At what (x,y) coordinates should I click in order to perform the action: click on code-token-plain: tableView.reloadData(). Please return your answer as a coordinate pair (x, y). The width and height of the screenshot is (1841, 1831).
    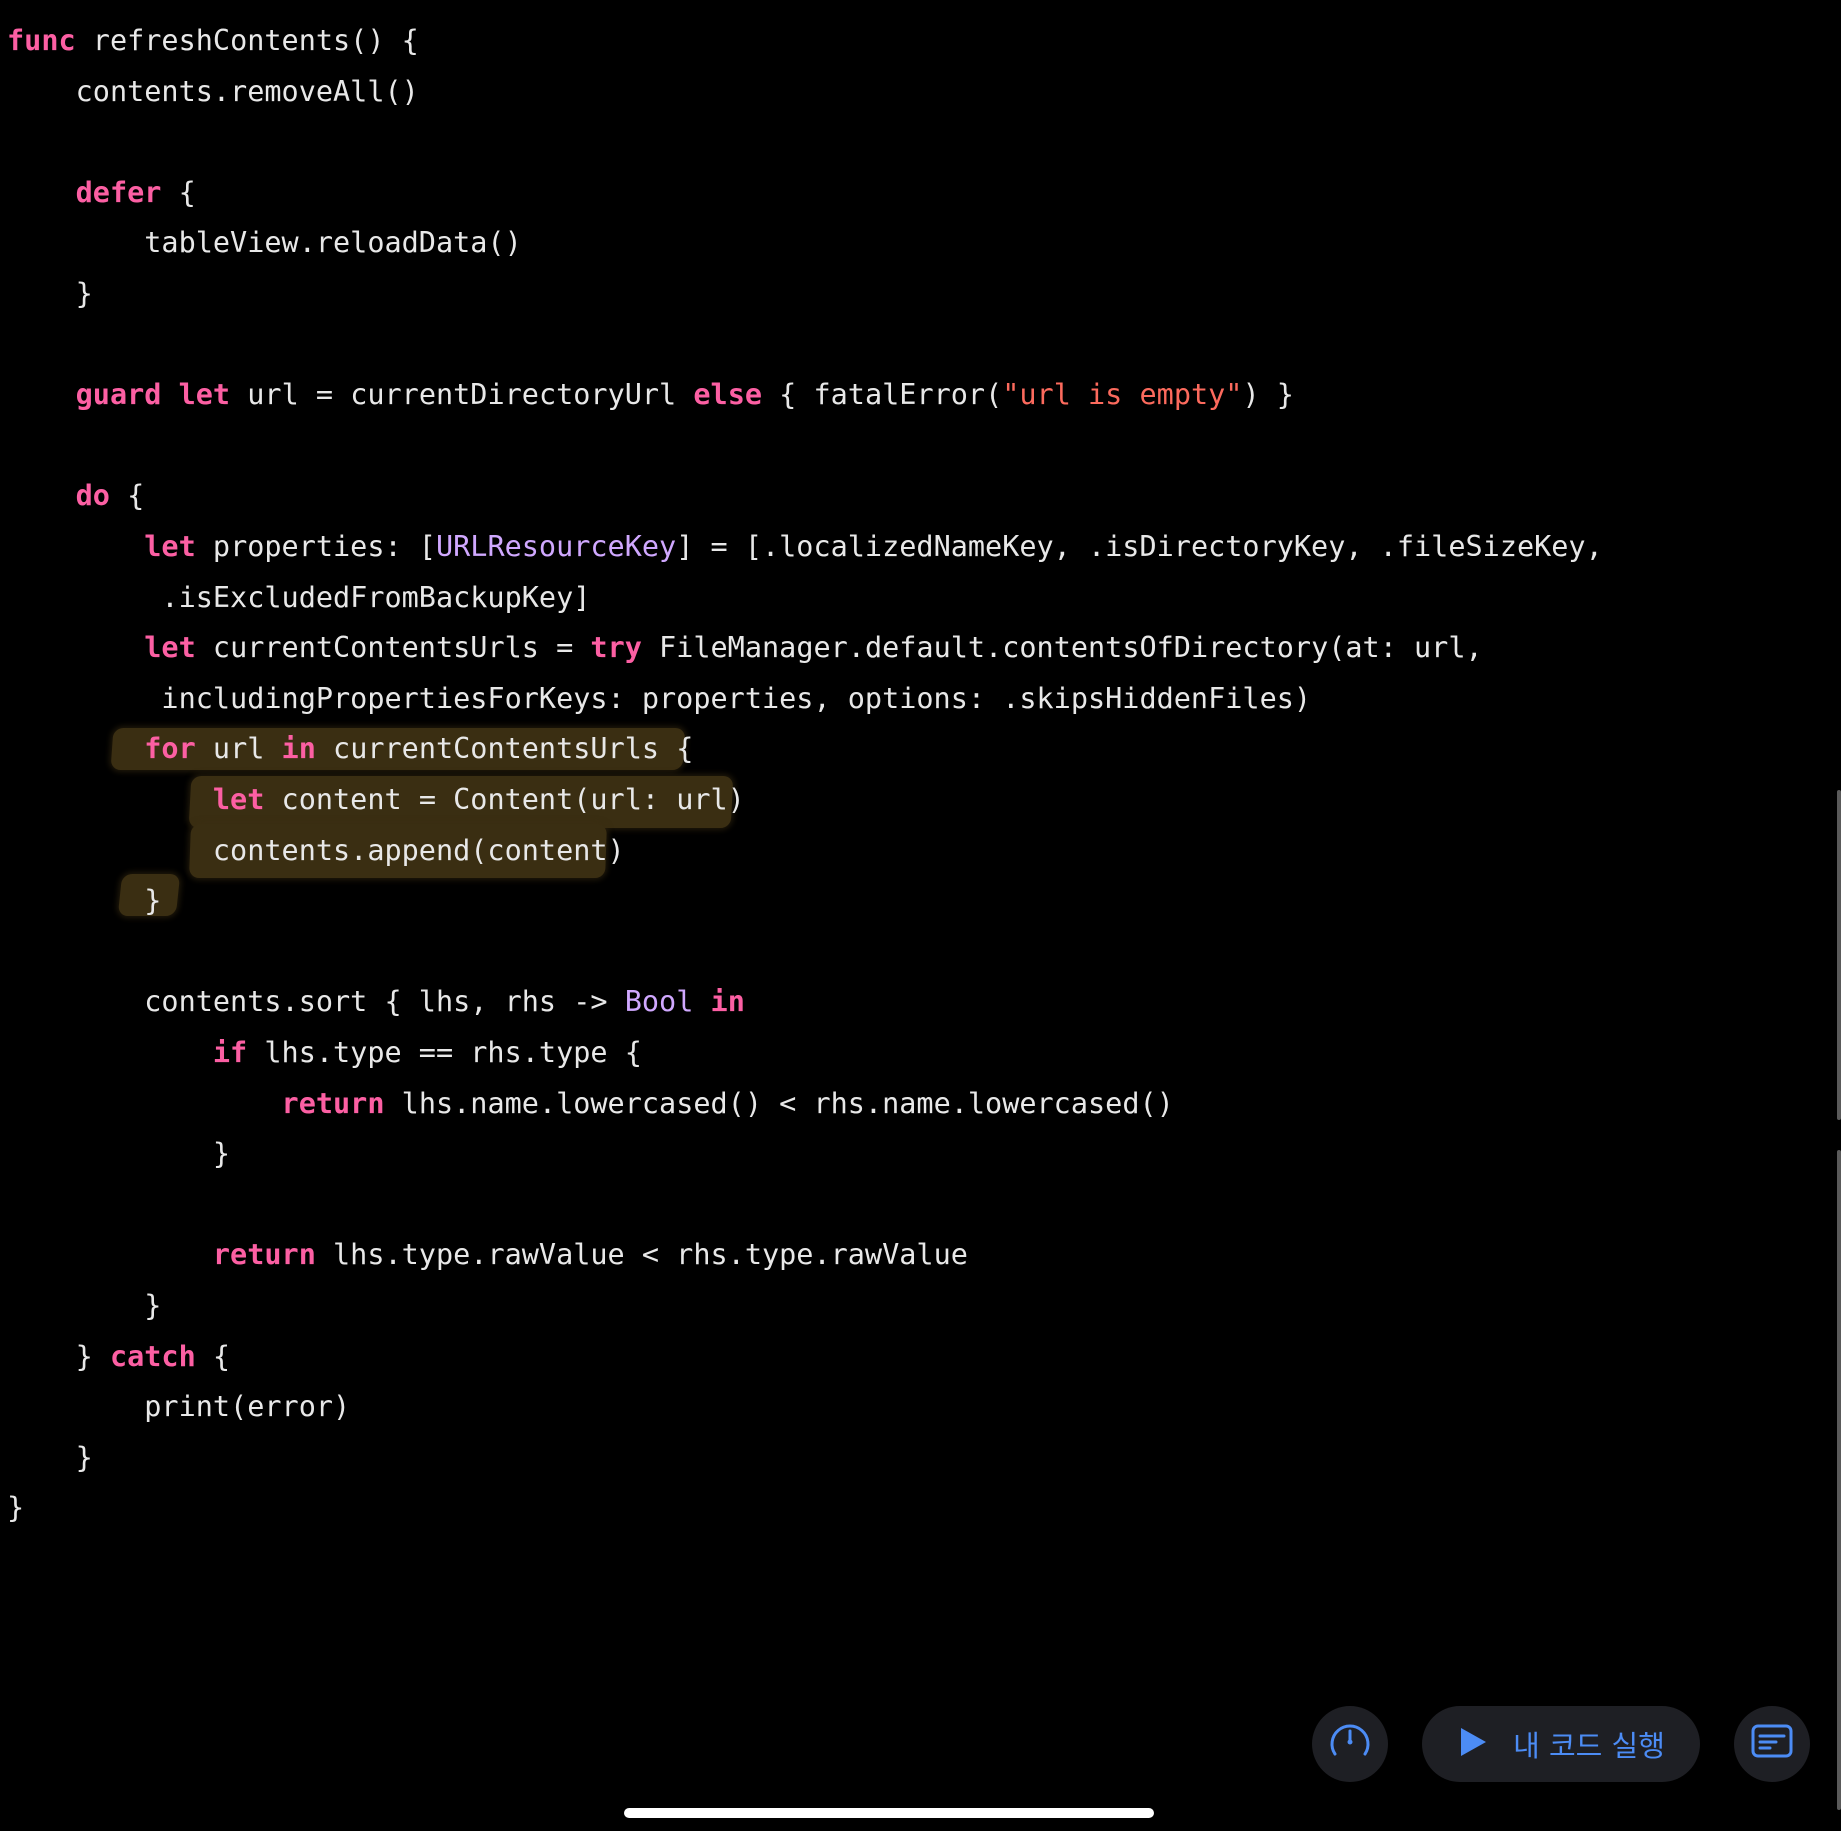
    Looking at the image, I should click on (264, 243).